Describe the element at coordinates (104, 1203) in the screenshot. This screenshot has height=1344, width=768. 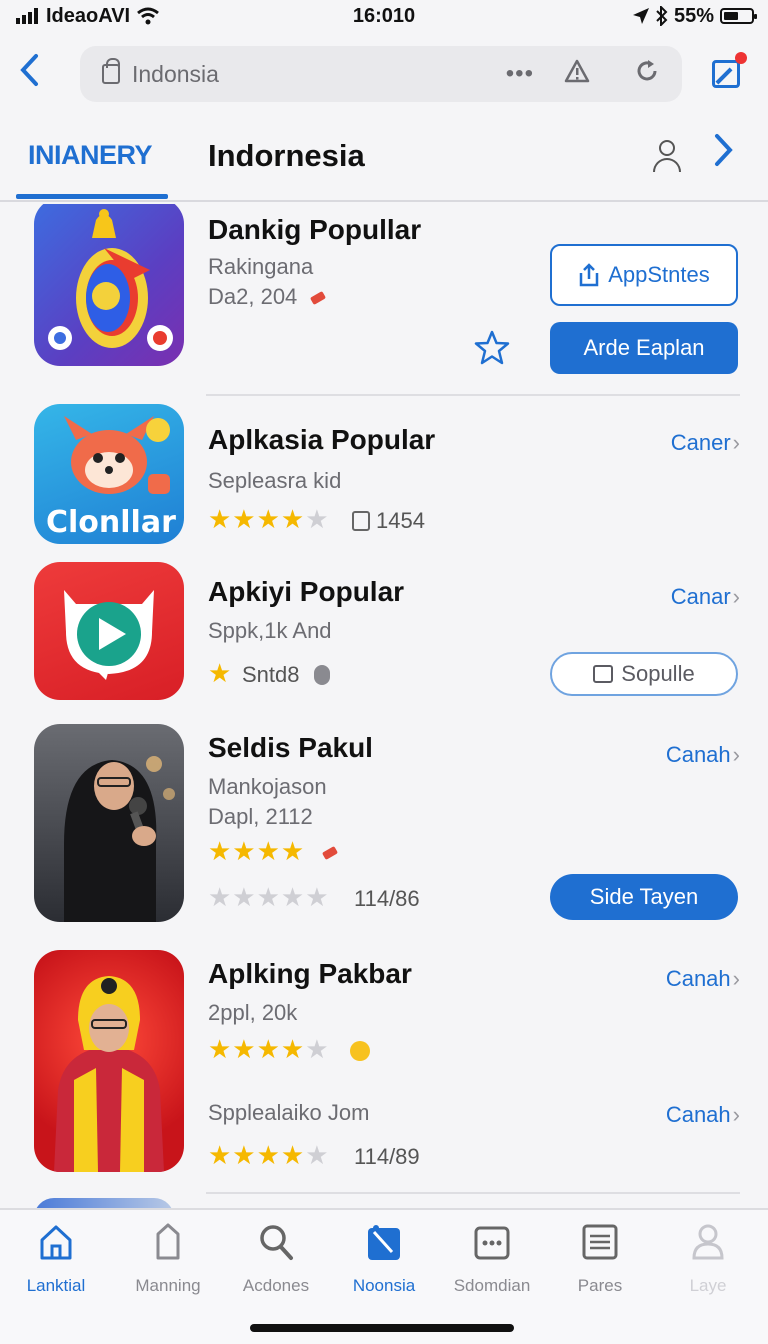
I see `app-icon-partial` at that location.